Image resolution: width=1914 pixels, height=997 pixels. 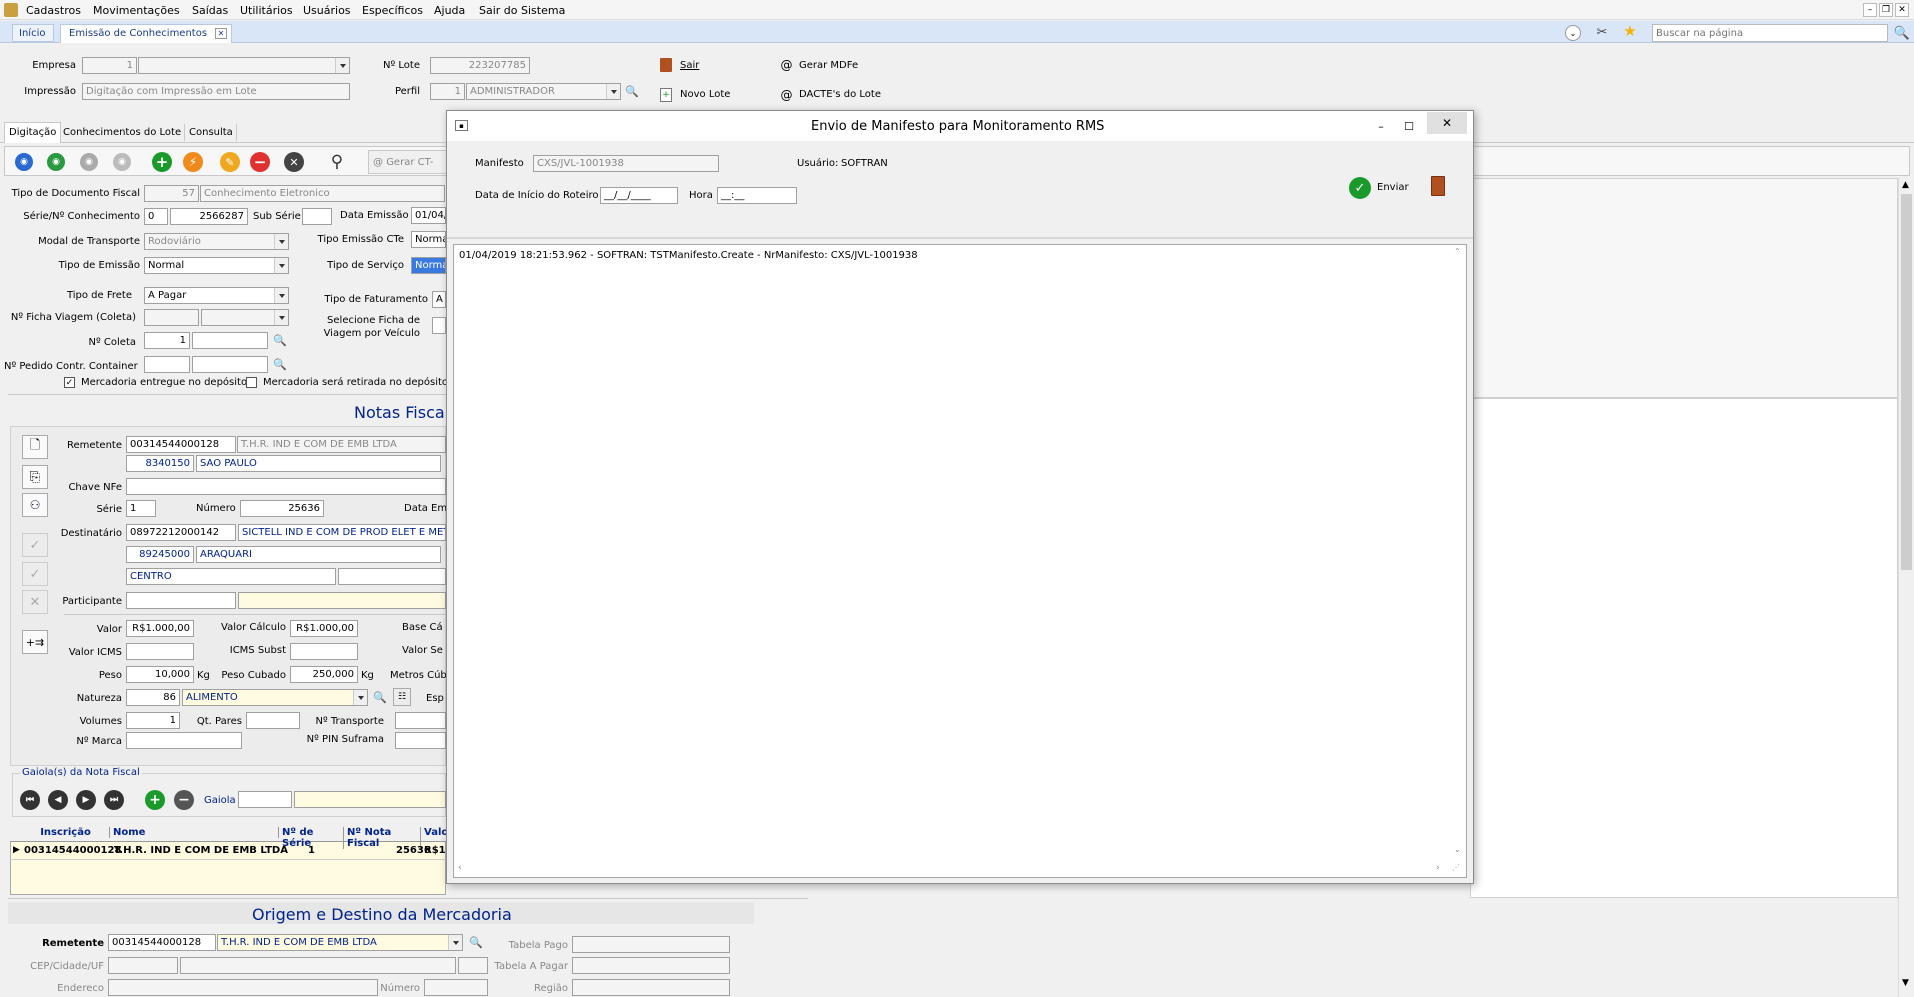 What do you see at coordinates (114, 800) in the screenshot?
I see `gaiola-last-icon: ⏭` at bounding box center [114, 800].